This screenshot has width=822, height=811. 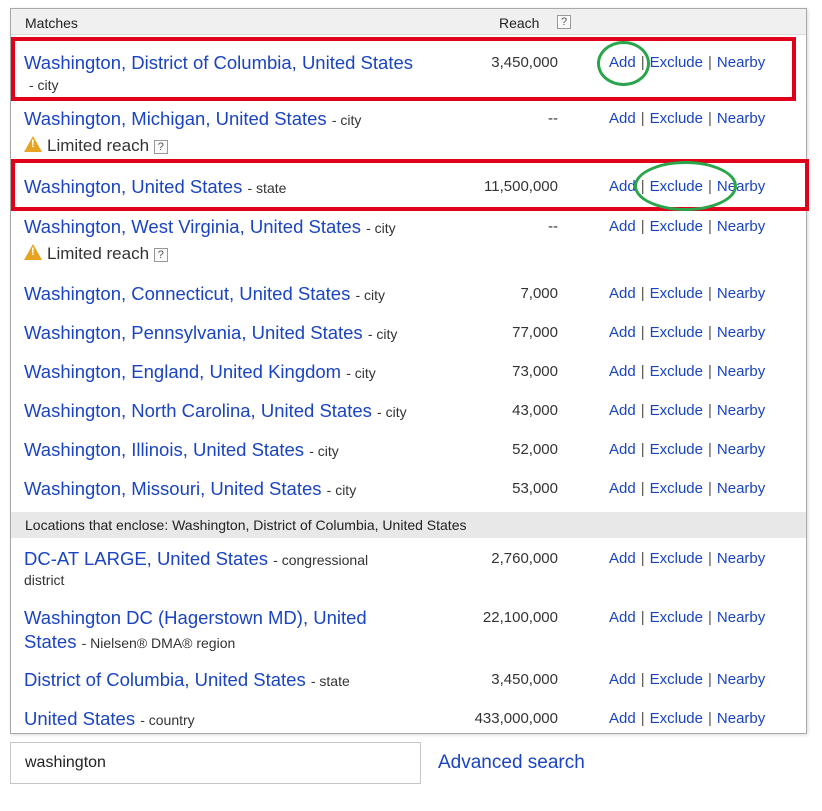 I want to click on location-type: - Nielsen® DMA® region, so click(x=158, y=643).